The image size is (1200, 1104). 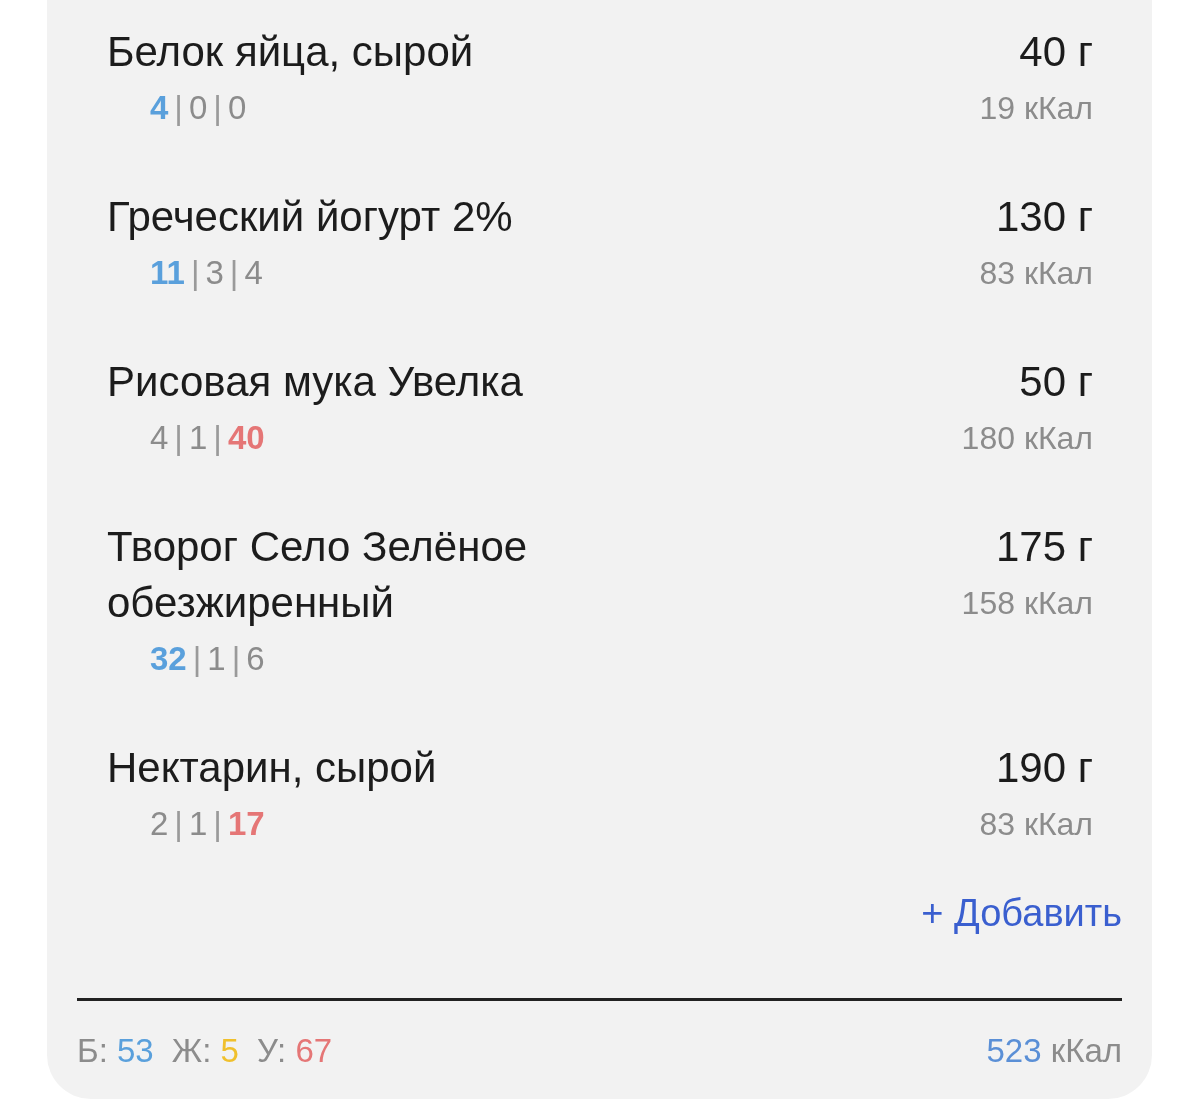 I want to click on food-name: Белок яйца, сырой, so click(x=290, y=52).